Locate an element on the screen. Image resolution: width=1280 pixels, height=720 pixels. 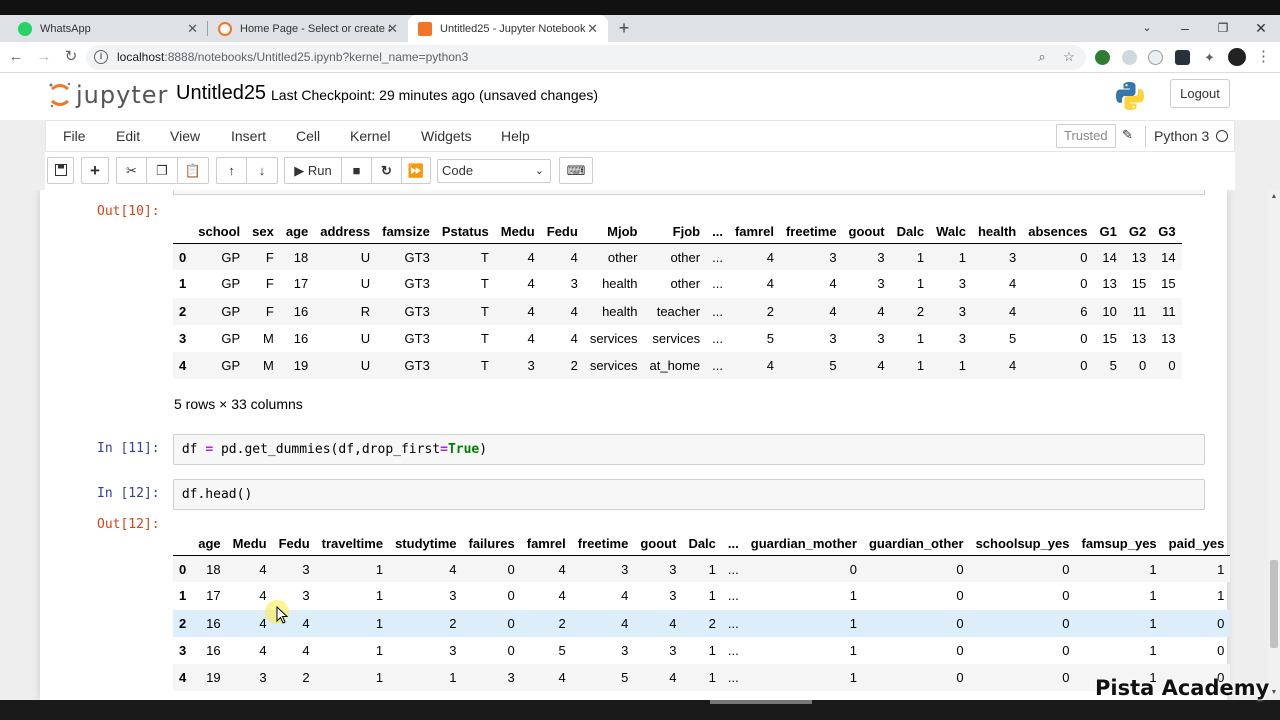
tab-label: Untitled25 - Jupyter Notebook is located at coordinates (513, 28).